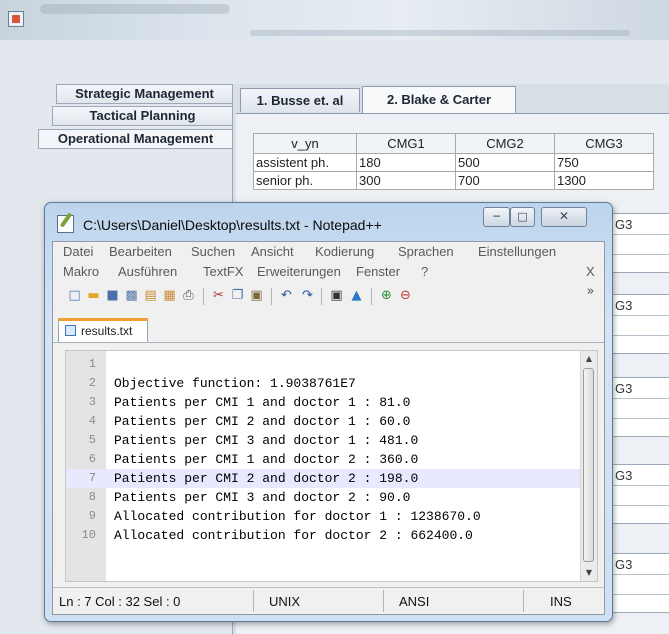  I want to click on scroll-down-icon: ▼, so click(589, 573).